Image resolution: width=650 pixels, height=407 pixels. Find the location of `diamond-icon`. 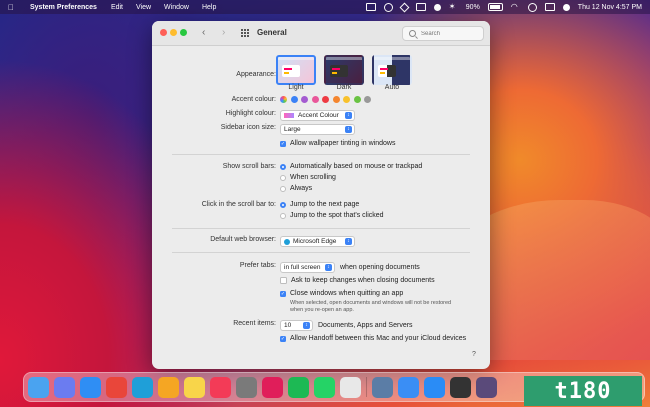

diamond-icon is located at coordinates (404, 7).